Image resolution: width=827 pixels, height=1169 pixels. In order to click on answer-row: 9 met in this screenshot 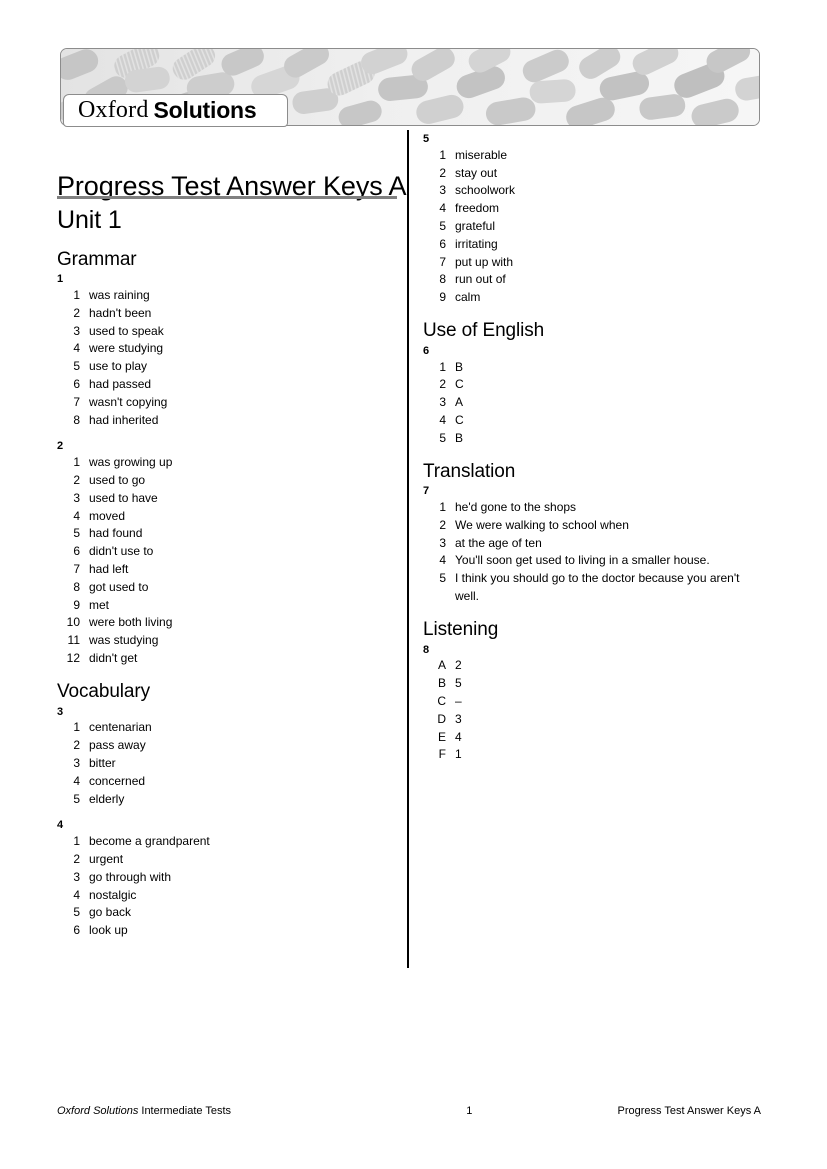, I will do `click(227, 606)`.